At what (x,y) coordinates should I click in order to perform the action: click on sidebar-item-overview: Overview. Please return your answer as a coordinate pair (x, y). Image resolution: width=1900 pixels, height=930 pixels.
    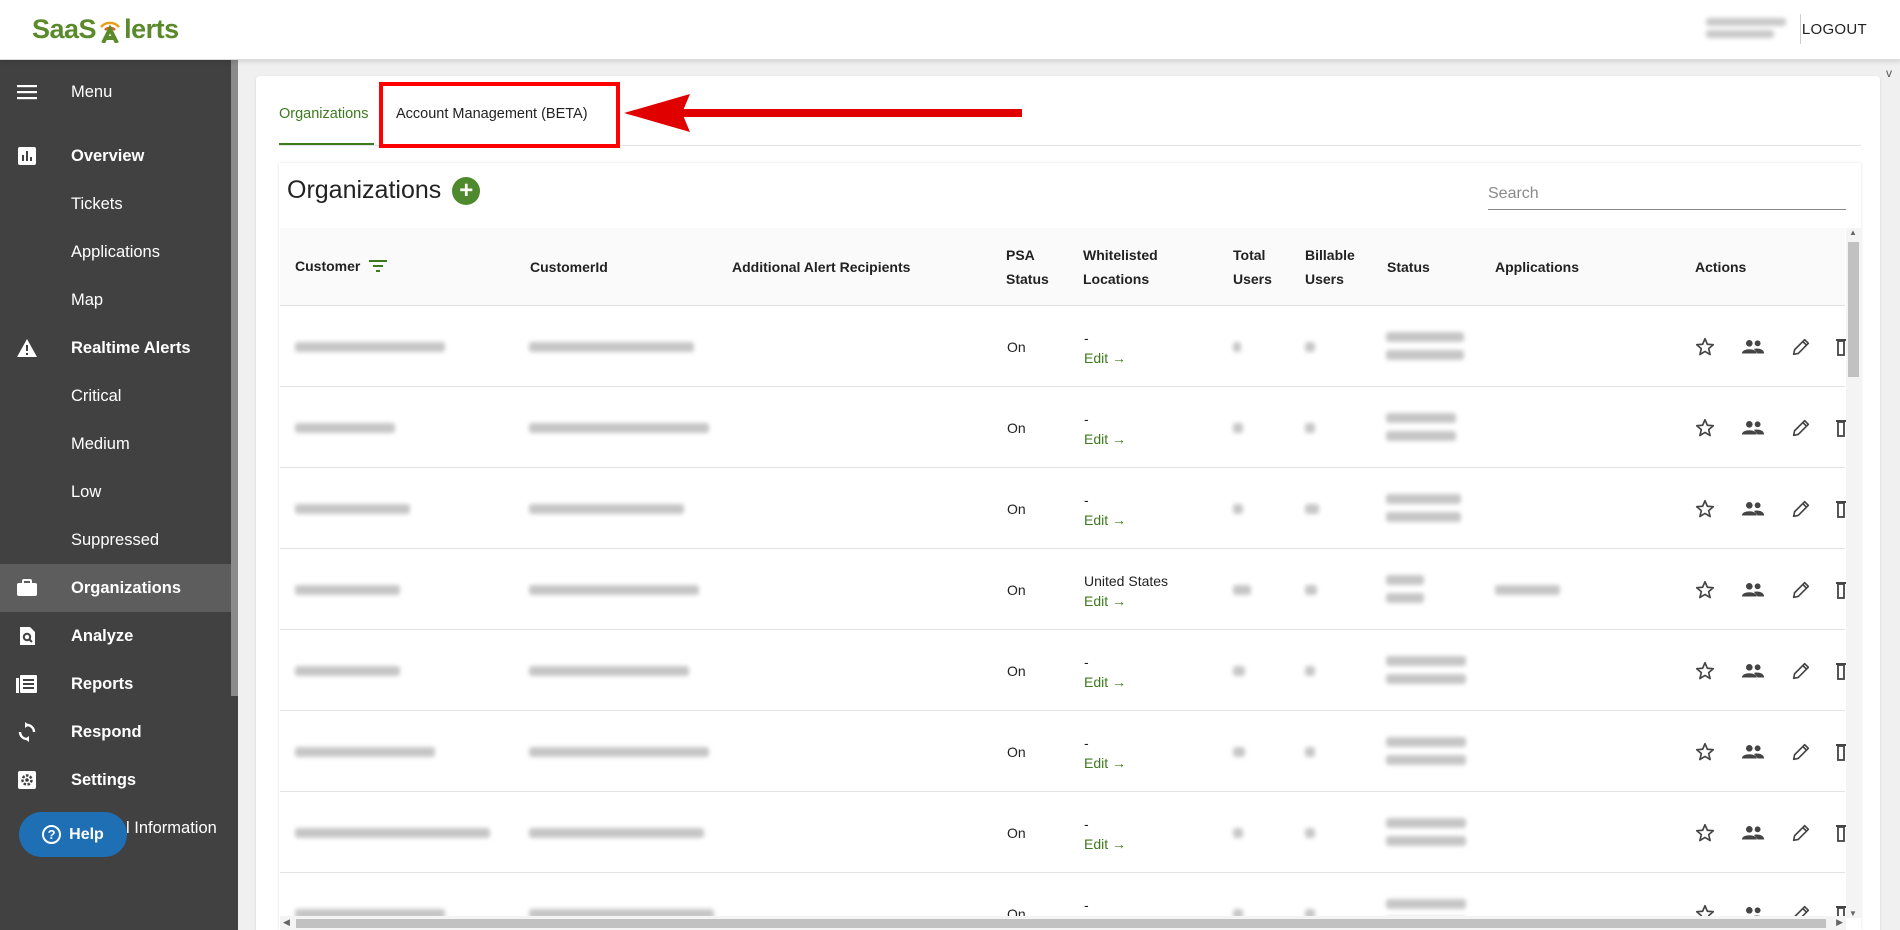
    Looking at the image, I should click on (115, 156).